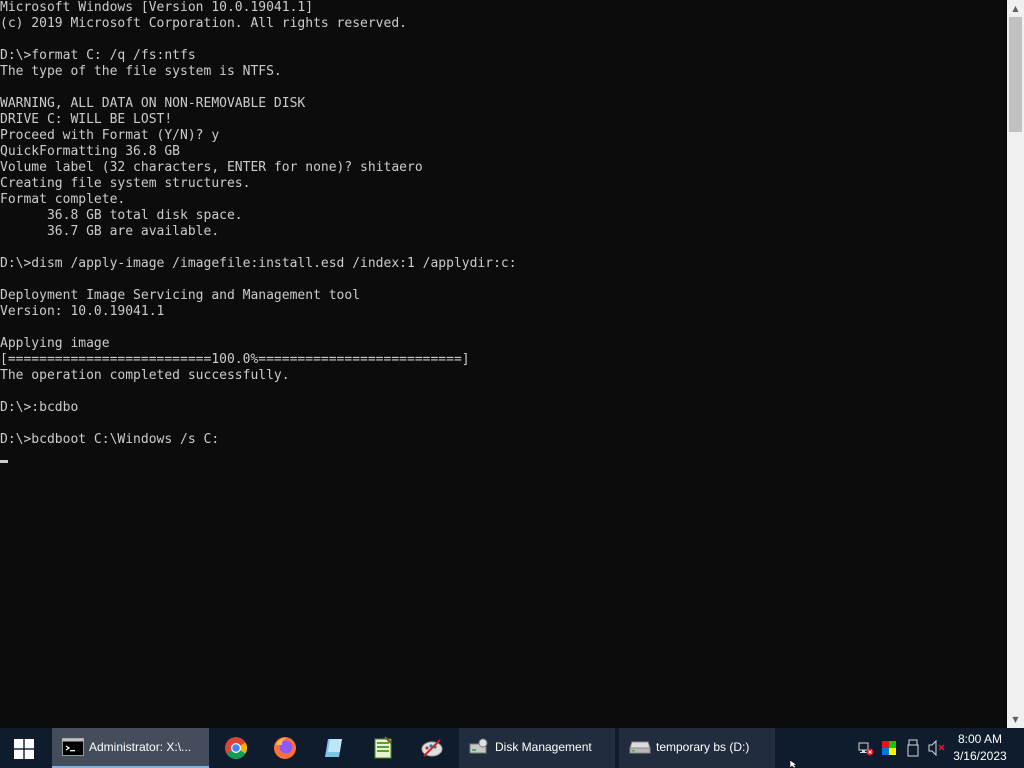 The height and width of the screenshot is (768, 1024). I want to click on notepad-icon, so click(334, 748).